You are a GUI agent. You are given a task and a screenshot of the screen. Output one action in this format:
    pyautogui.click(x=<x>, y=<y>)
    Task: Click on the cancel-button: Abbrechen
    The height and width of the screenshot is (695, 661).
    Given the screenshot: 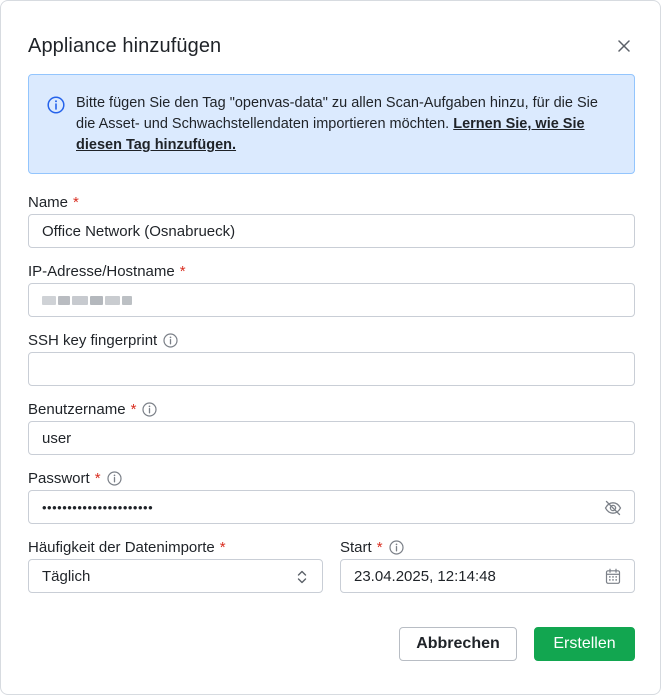 What is the action you would take?
    pyautogui.click(x=458, y=644)
    